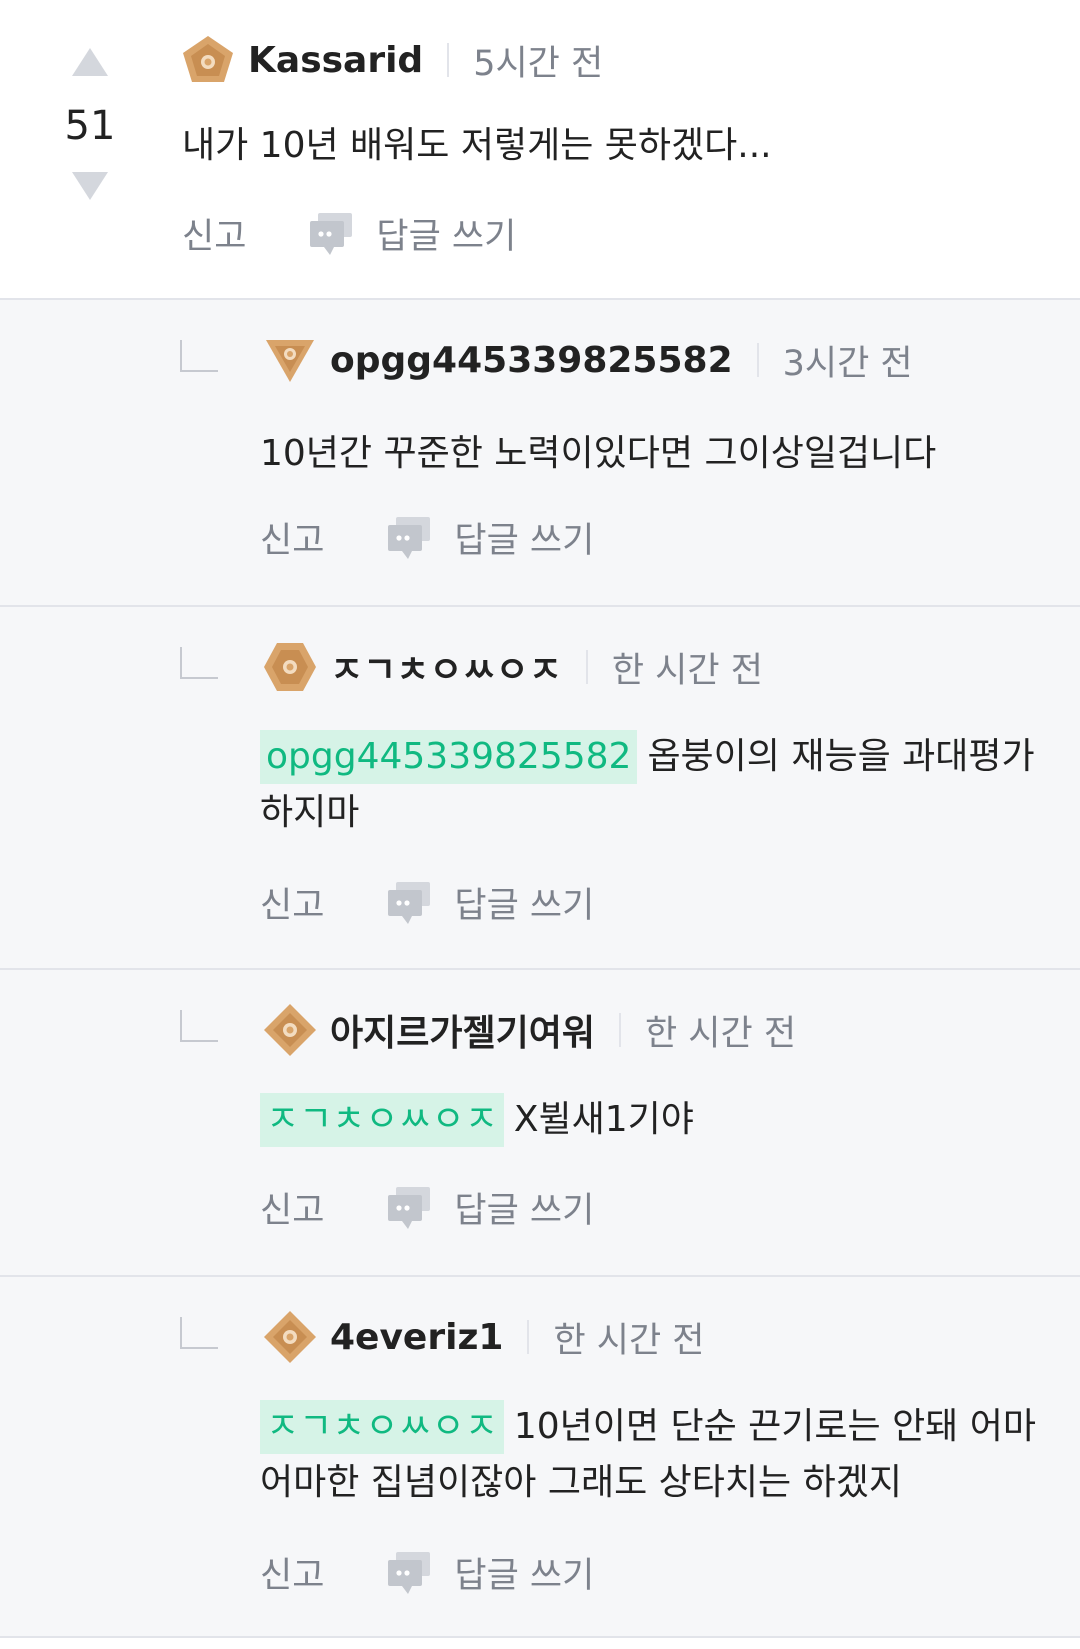 The image size is (1080, 1649). I want to click on vote-control: 51, so click(90, 120).